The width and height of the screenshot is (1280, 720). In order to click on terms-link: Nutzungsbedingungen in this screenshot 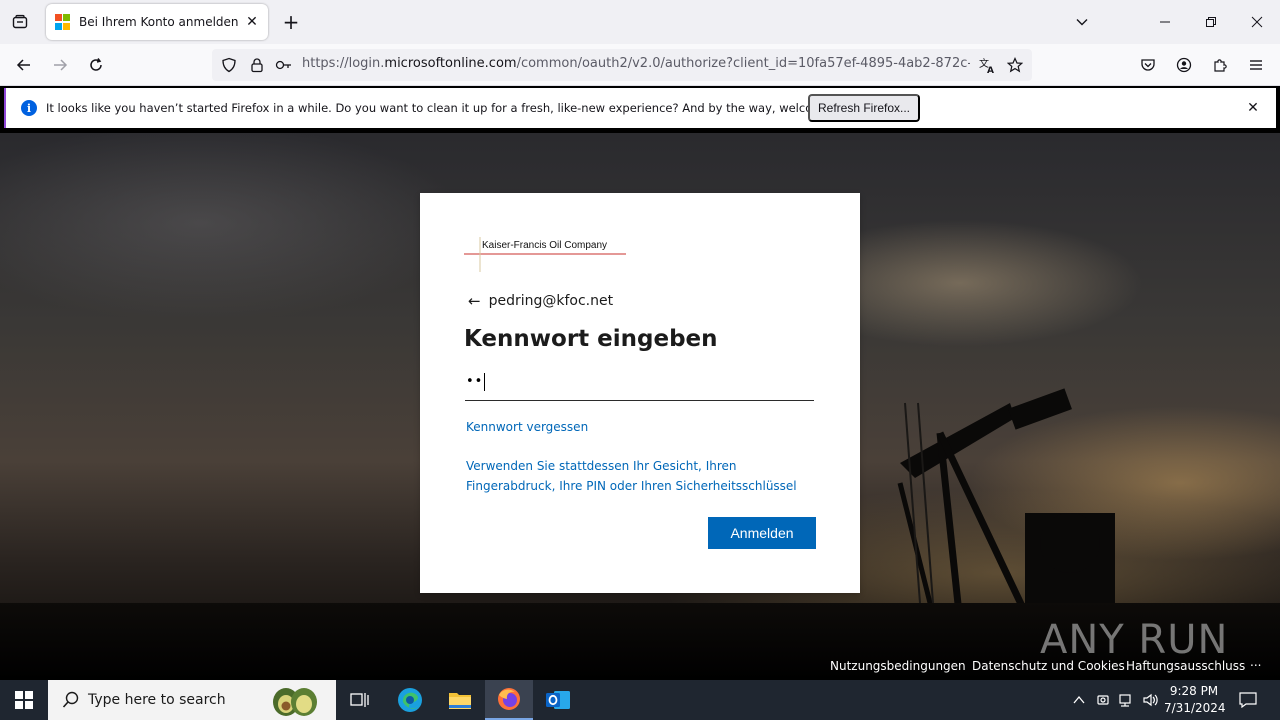, I will do `click(898, 666)`.